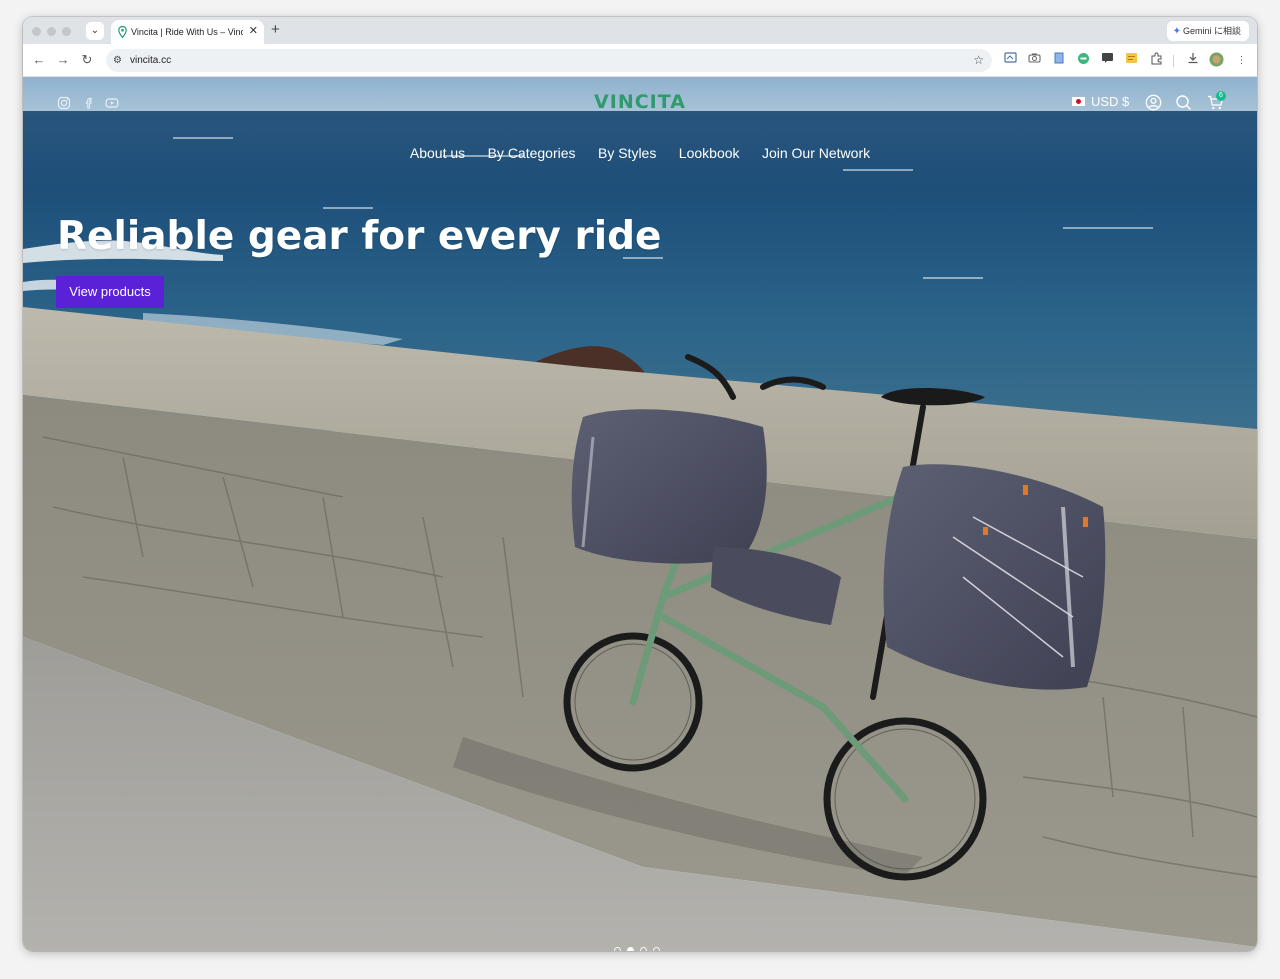  I want to click on hero-title: Reliable gear for every ride, so click(359, 236).